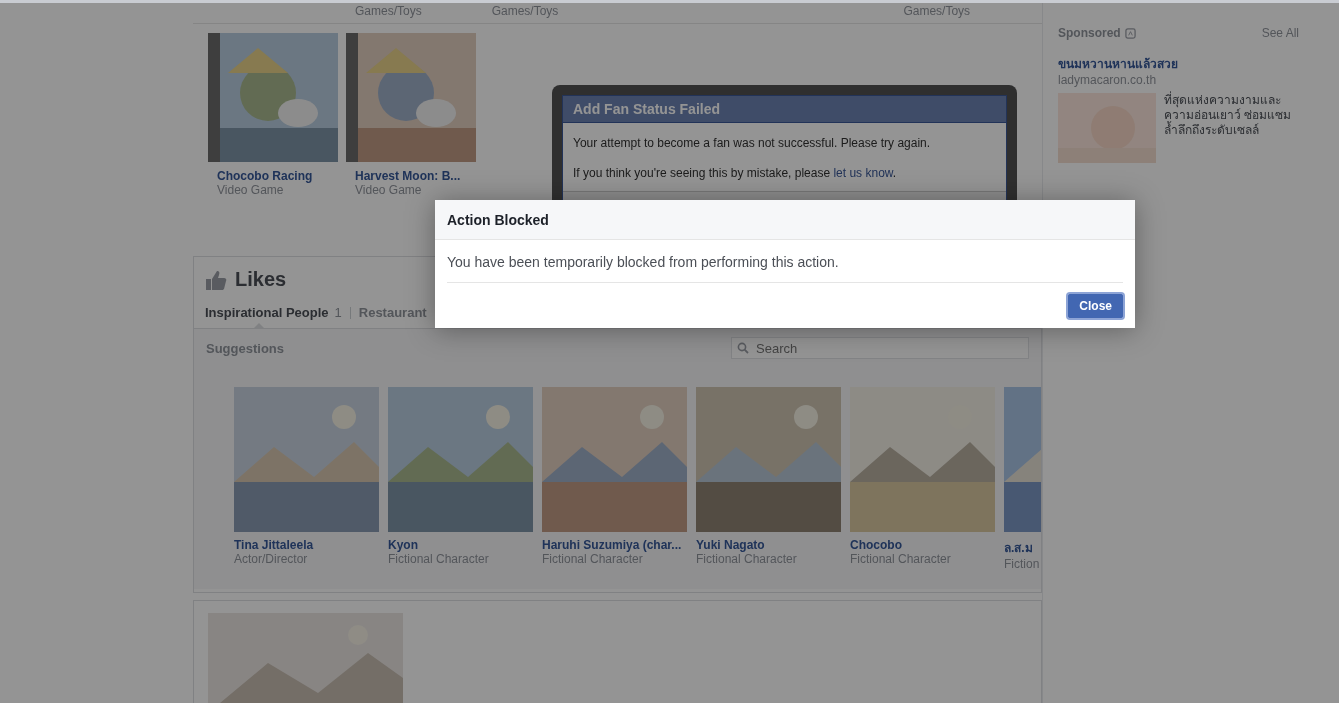 This screenshot has height=703, width=1339. What do you see at coordinates (271, 559) in the screenshot?
I see `category-label: Actor/Director` at bounding box center [271, 559].